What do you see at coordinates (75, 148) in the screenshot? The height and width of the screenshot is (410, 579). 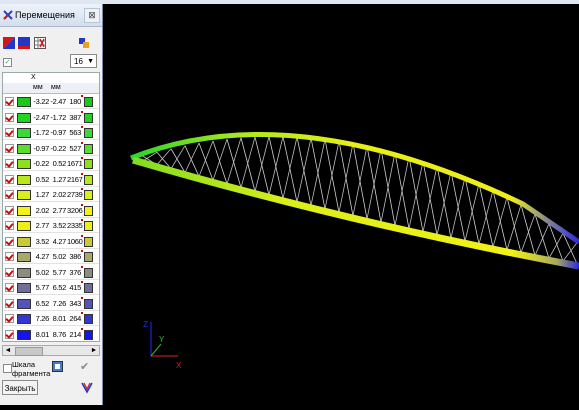 I see `element-count: 527` at bounding box center [75, 148].